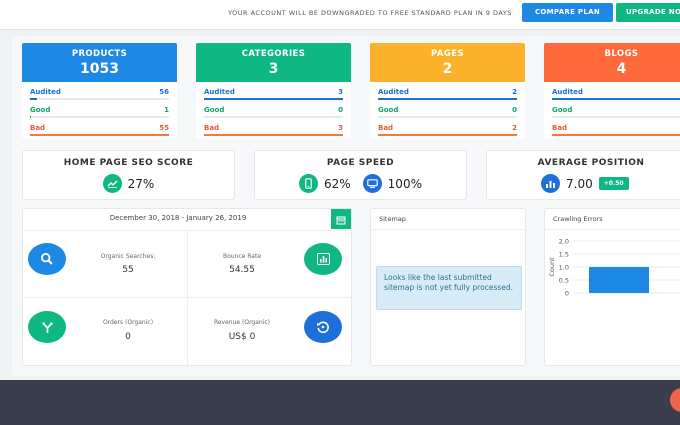 This screenshot has height=425, width=680. What do you see at coordinates (616, 130) in the screenshot?
I see `bad-row: Bad` at bounding box center [616, 130].